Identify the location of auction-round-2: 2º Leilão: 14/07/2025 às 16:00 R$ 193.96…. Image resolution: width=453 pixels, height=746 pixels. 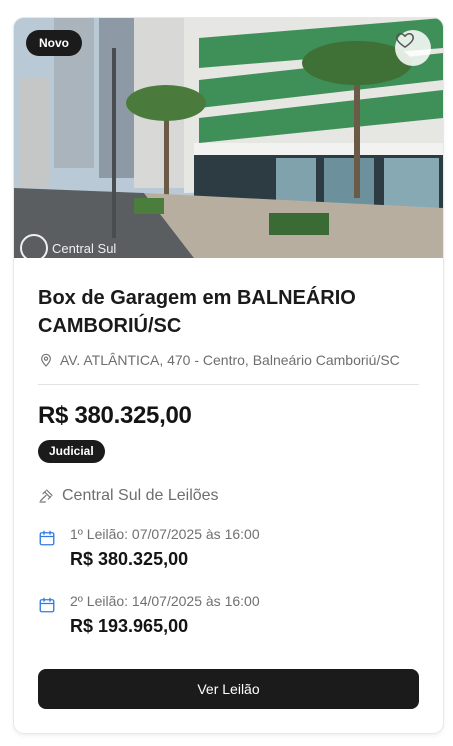
(228, 614).